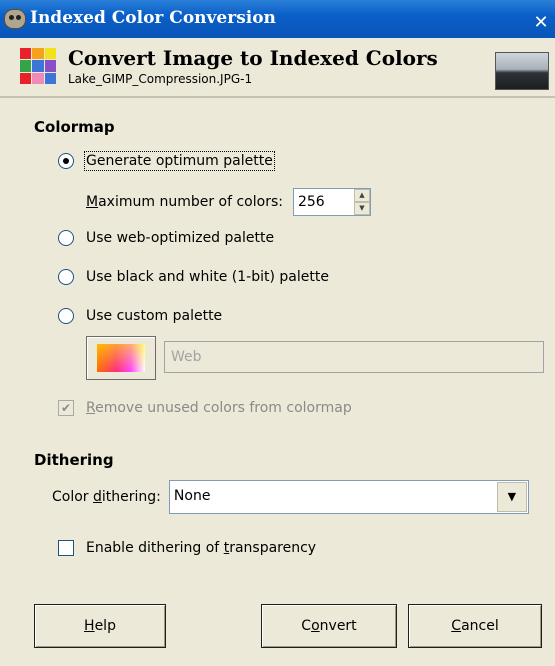  Describe the element at coordinates (277, 19) in the screenshot. I see `title-bar: Indexed Color Conversion ✕` at that location.